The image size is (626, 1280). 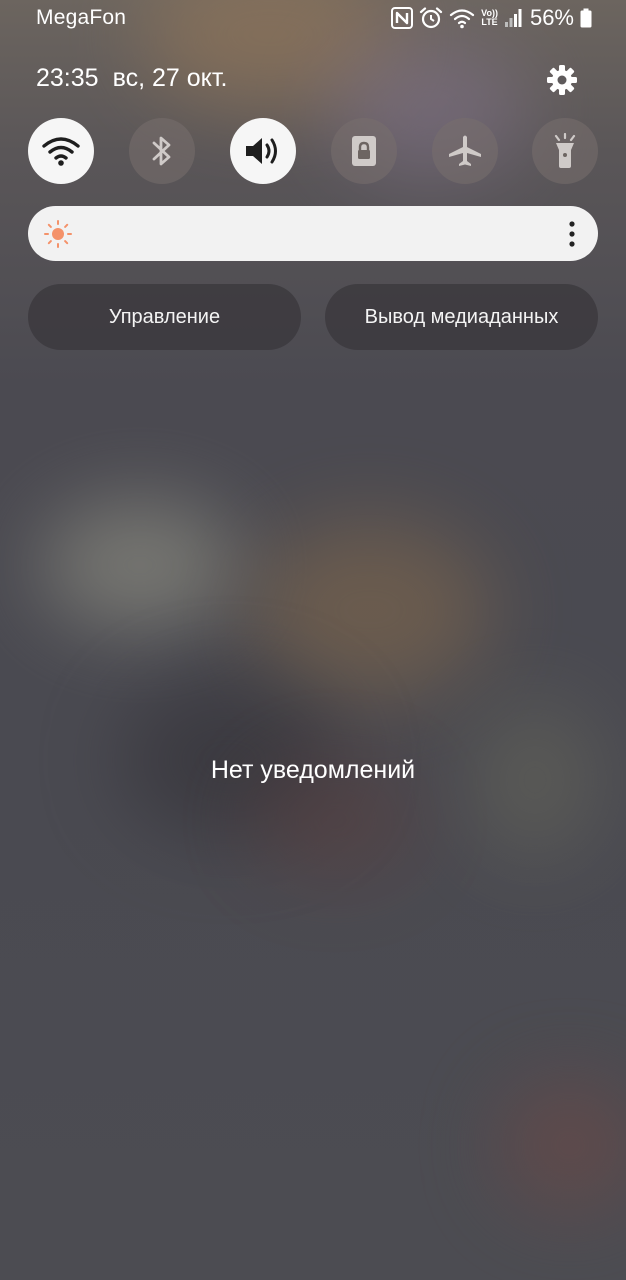 What do you see at coordinates (313, 770) in the screenshot?
I see `no-notifications-text: Нет уведомлений` at bounding box center [313, 770].